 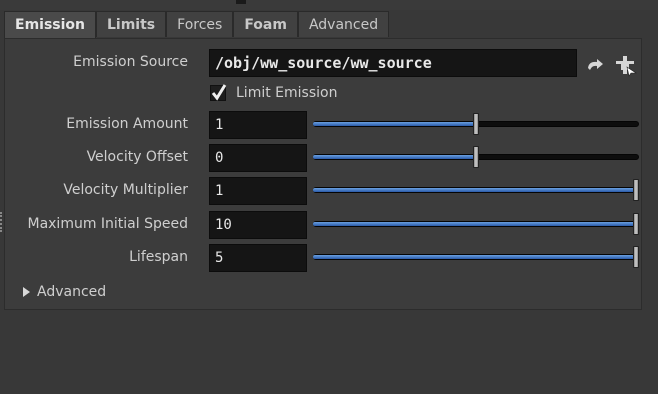 I want to click on velocity-offset-slider, so click(x=476, y=157).